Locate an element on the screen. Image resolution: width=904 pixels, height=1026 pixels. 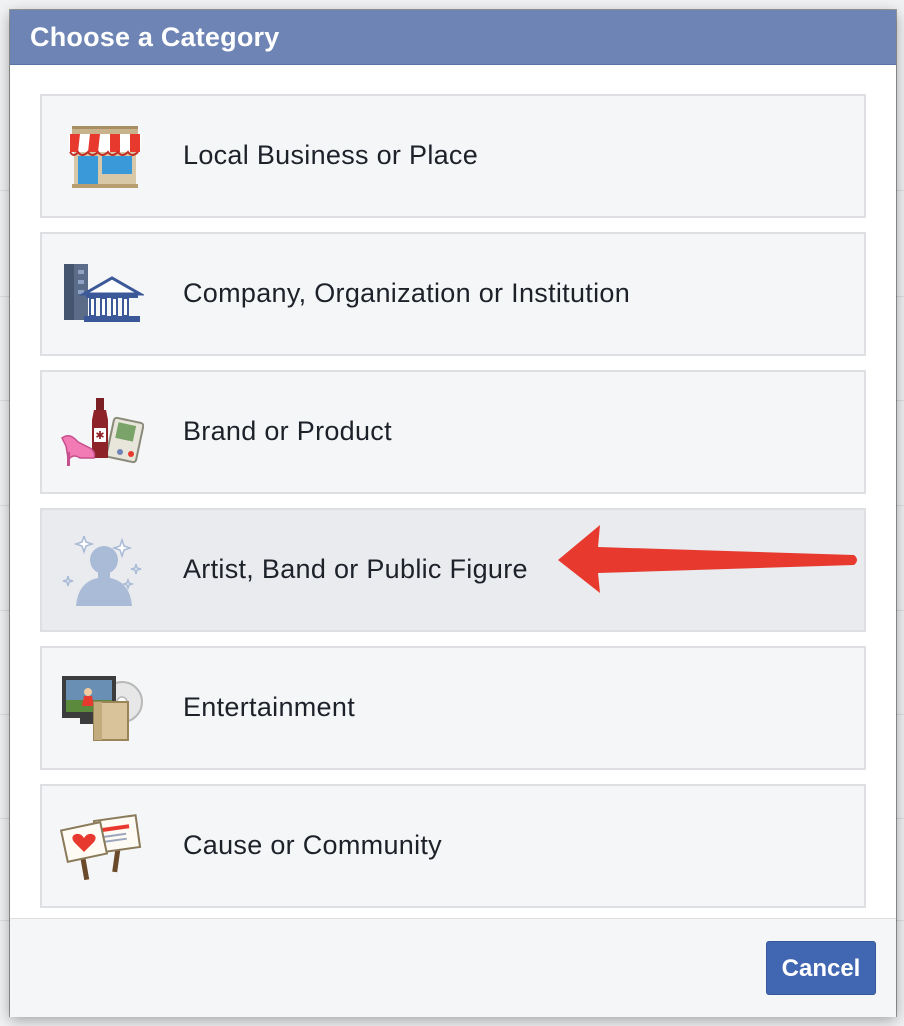
category-option-local-business: Local Business or Place is located at coordinates (453, 156).